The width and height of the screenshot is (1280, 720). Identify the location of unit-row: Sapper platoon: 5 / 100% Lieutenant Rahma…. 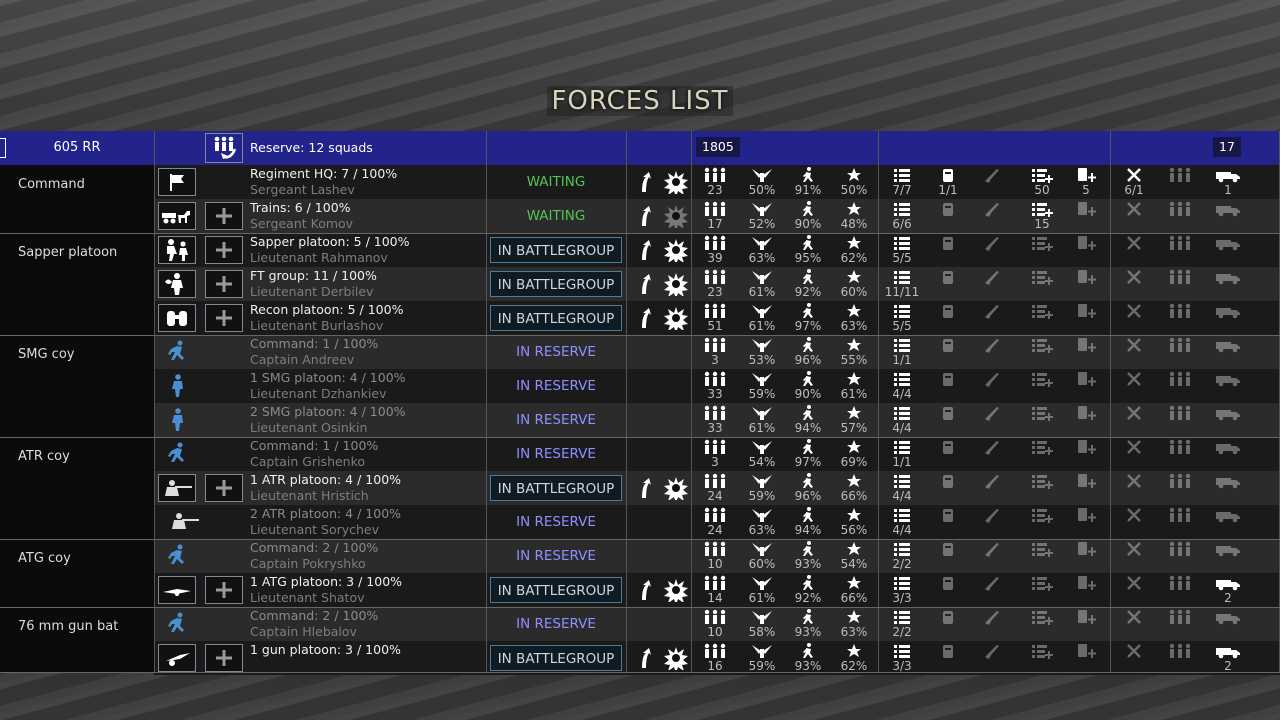
(717, 250).